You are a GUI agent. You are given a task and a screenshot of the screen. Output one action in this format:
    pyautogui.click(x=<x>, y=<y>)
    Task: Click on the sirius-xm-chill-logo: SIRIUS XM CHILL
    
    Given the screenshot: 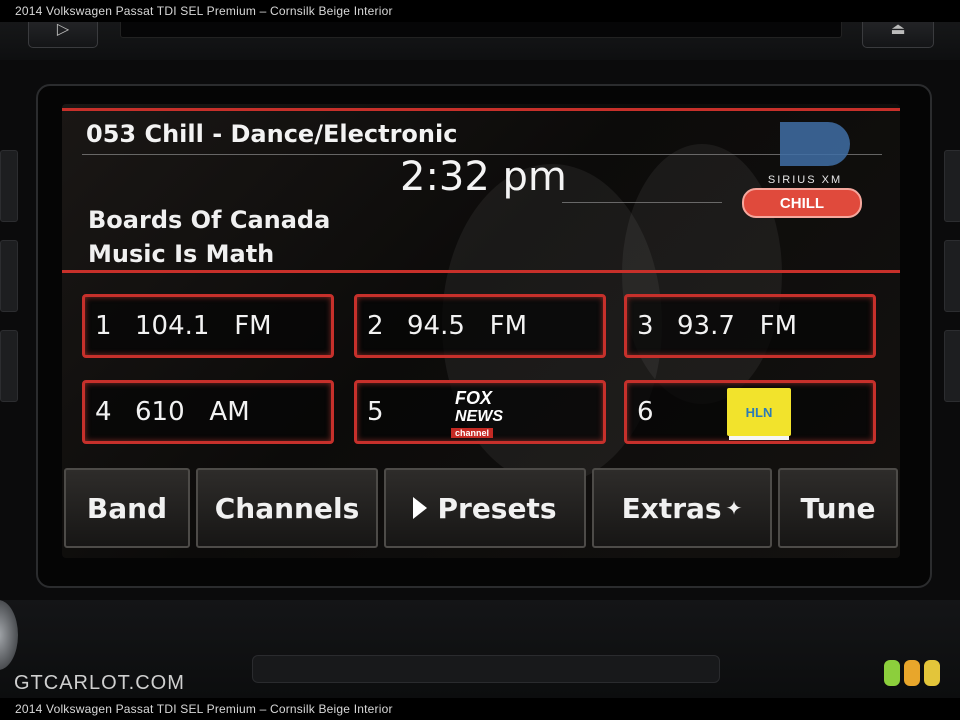 What is the action you would take?
    pyautogui.click(x=802, y=172)
    